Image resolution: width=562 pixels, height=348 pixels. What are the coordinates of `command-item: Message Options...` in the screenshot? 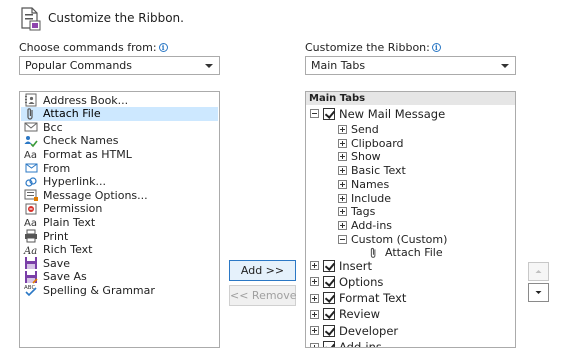 It's located at (119, 195).